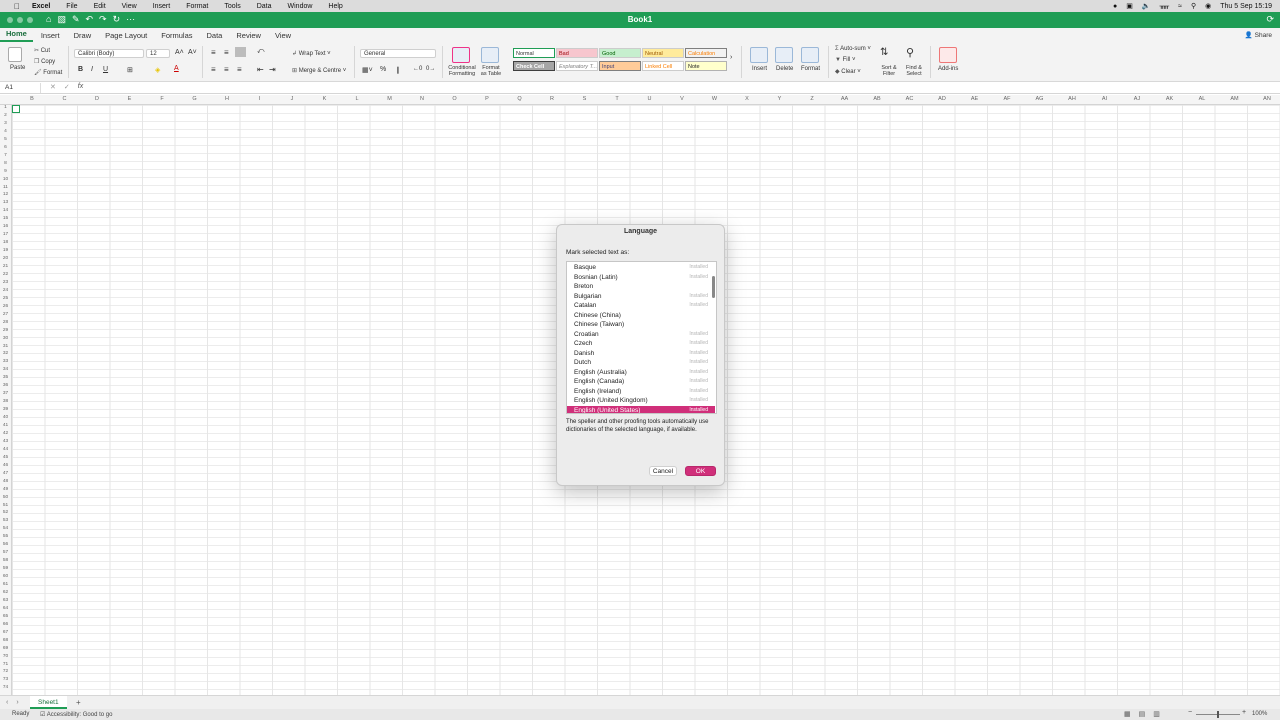 The image size is (1280, 720). I want to click on row-header: 72, so click(5, 671).